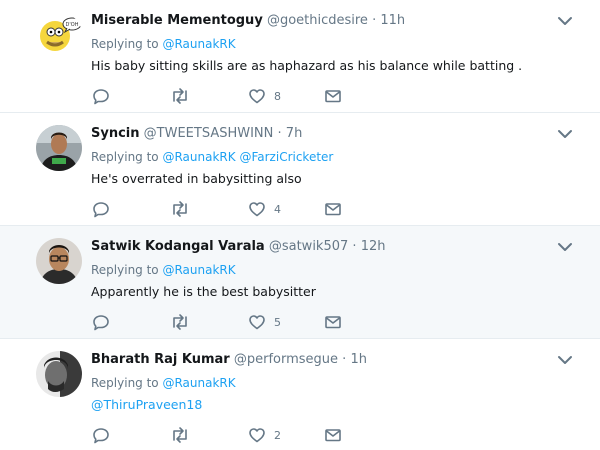  What do you see at coordinates (286, 157) in the screenshot?
I see `mention-link: @FarziCricketer` at bounding box center [286, 157].